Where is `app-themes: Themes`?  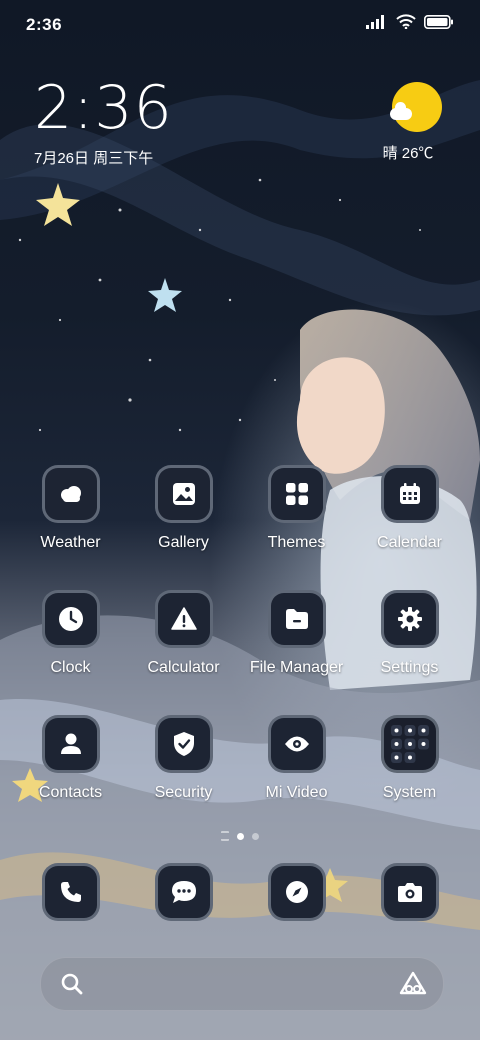 app-themes: Themes is located at coordinates (296, 508).